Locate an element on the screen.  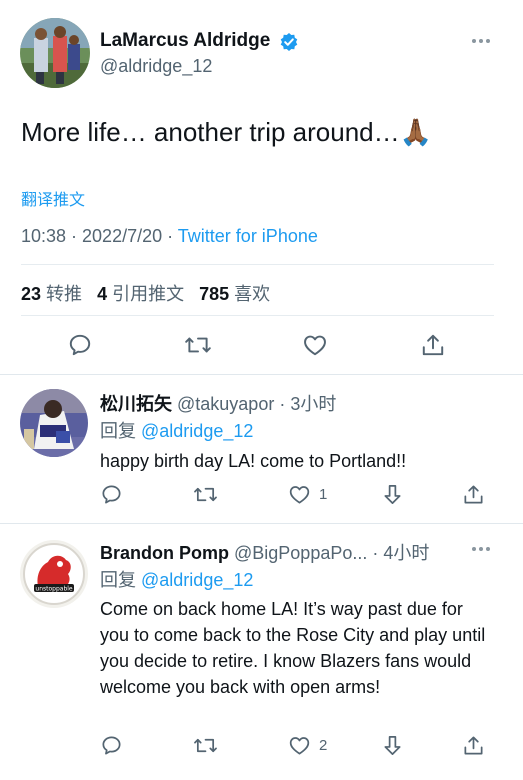
author-avatar is located at coordinates (55, 53).